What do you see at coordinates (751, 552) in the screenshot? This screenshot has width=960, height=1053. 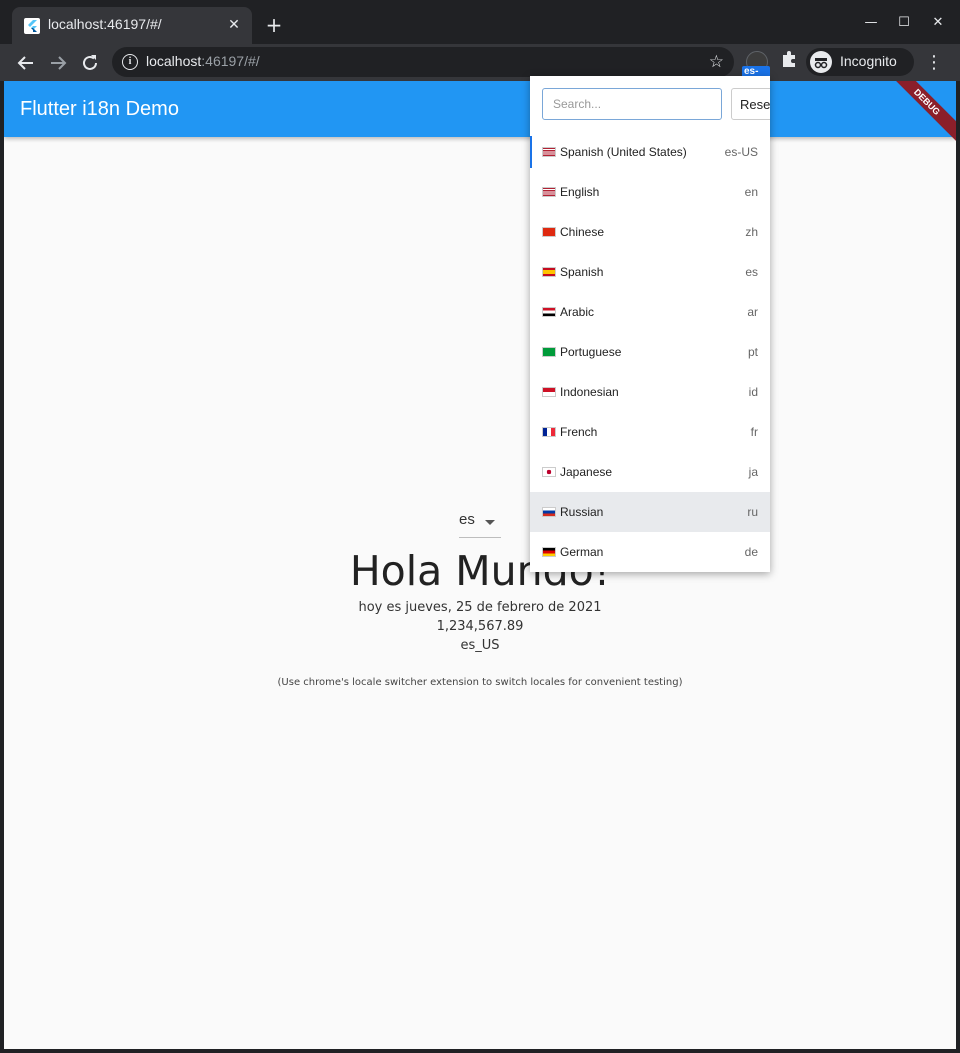 I see `locale-code: de` at bounding box center [751, 552].